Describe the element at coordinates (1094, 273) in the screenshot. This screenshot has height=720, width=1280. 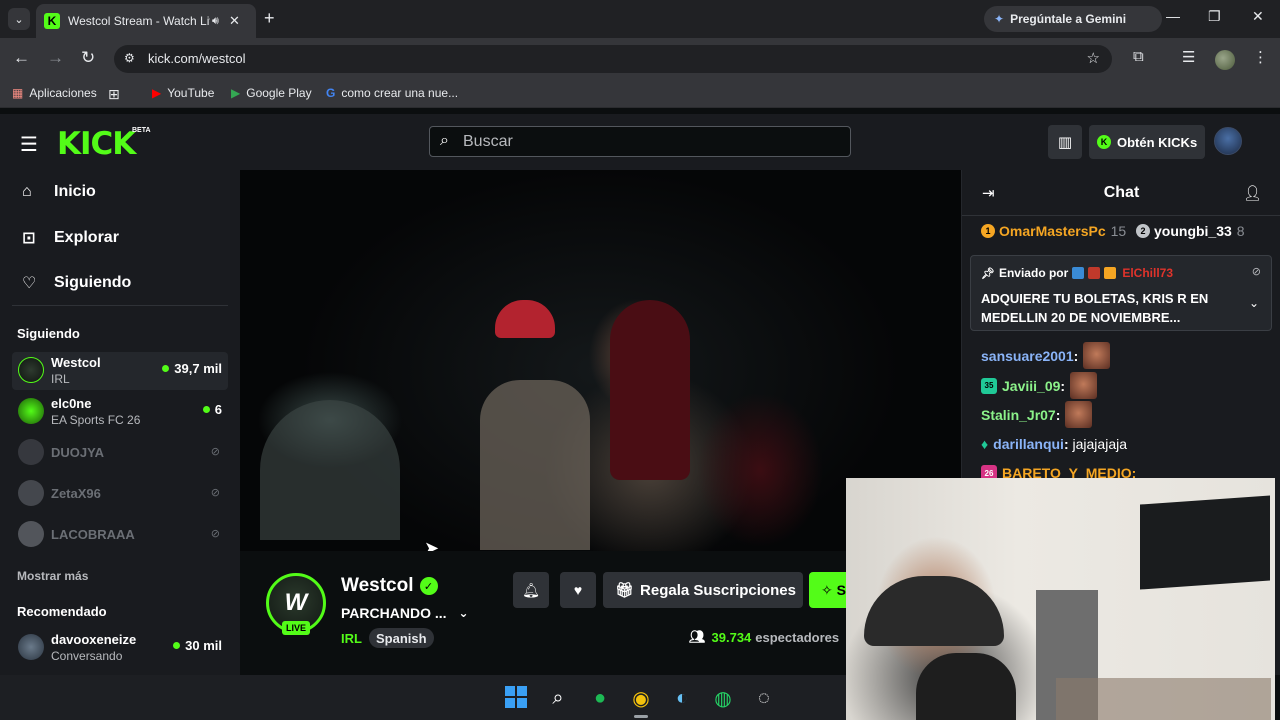
I see `founder-badge-icon` at that location.